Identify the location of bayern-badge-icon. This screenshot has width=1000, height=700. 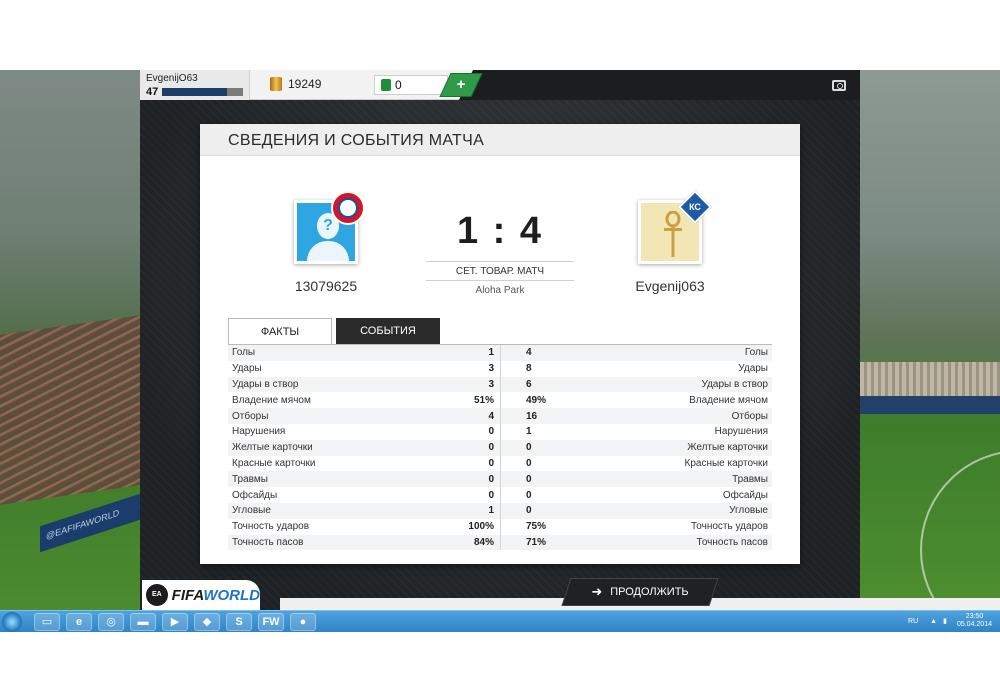
(348, 208).